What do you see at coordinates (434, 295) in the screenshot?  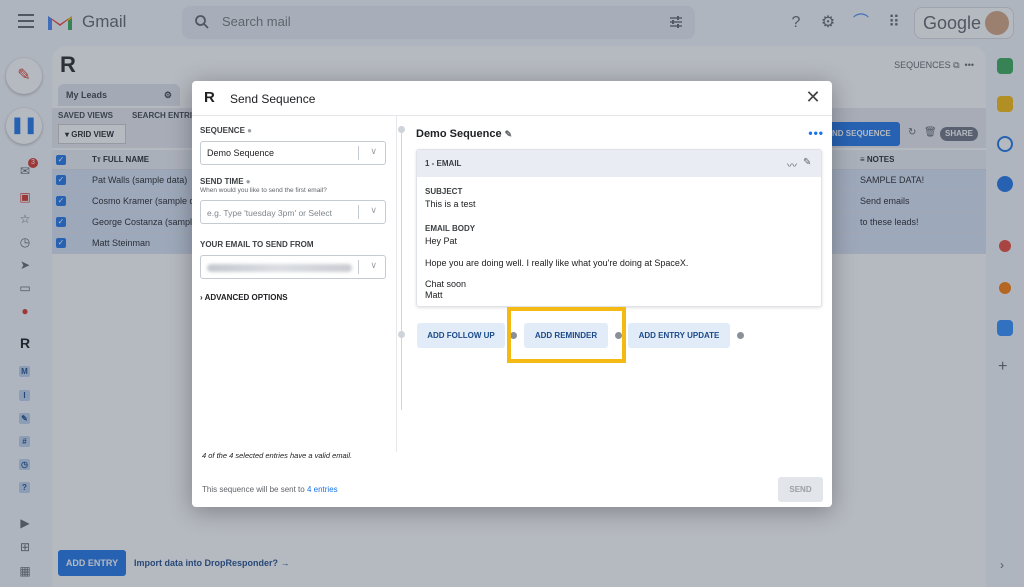 I see `email-body-signature: Matt` at bounding box center [434, 295].